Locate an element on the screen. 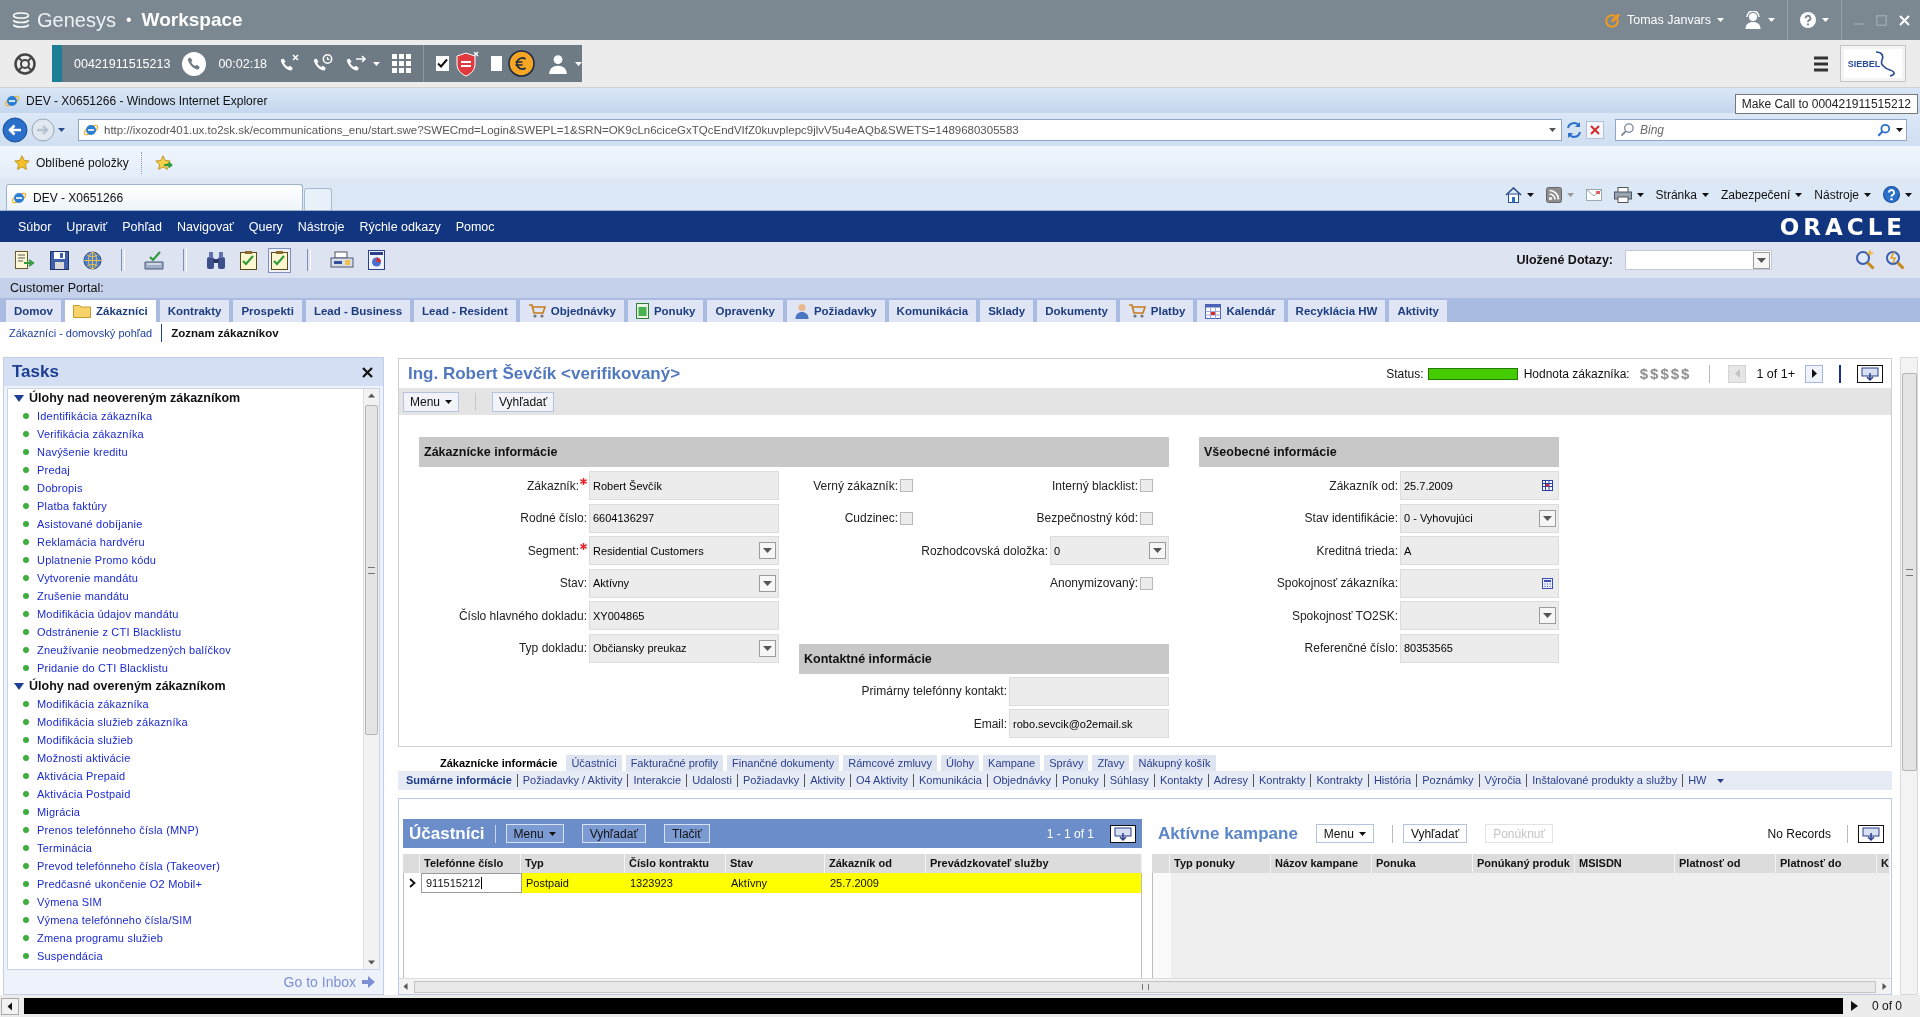 This screenshot has height=1017, width=1920. refresh-icon is located at coordinates (1574, 129).